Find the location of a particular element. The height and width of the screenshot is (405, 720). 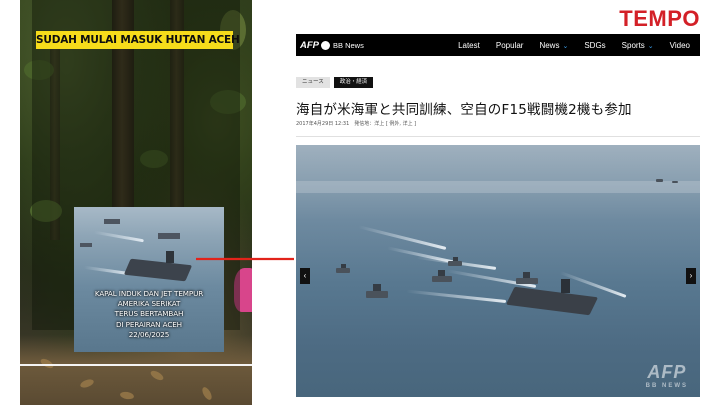

nav-item-popular: Popular is located at coordinates (510, 45).